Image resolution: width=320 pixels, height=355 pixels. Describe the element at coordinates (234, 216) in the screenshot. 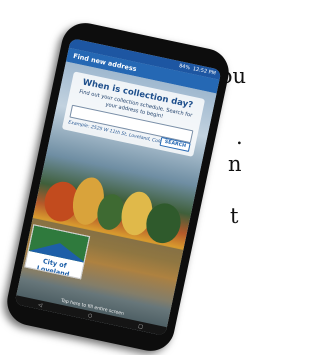

I see `background-text-t: t` at that location.